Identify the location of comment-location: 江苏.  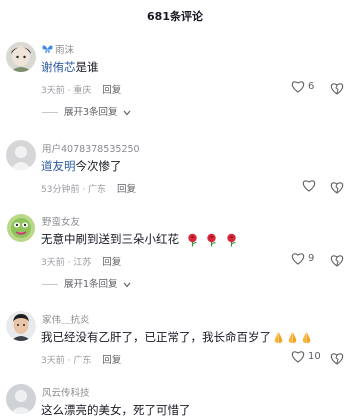
(82, 263).